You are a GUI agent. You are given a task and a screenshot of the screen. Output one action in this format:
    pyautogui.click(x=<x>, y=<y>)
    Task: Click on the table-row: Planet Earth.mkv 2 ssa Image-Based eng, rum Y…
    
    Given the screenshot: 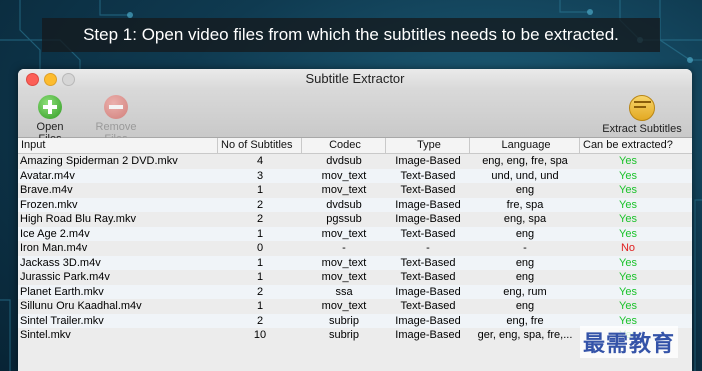 What is the action you would take?
    pyautogui.click(x=355, y=291)
    